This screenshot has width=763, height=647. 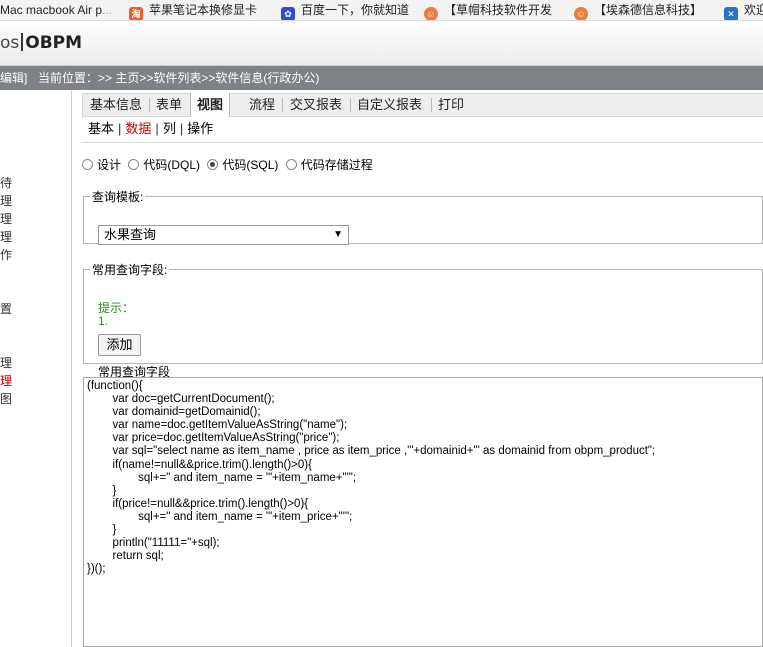 I want to click on tab-cross-report: 交叉报表, so click(x=316, y=105).